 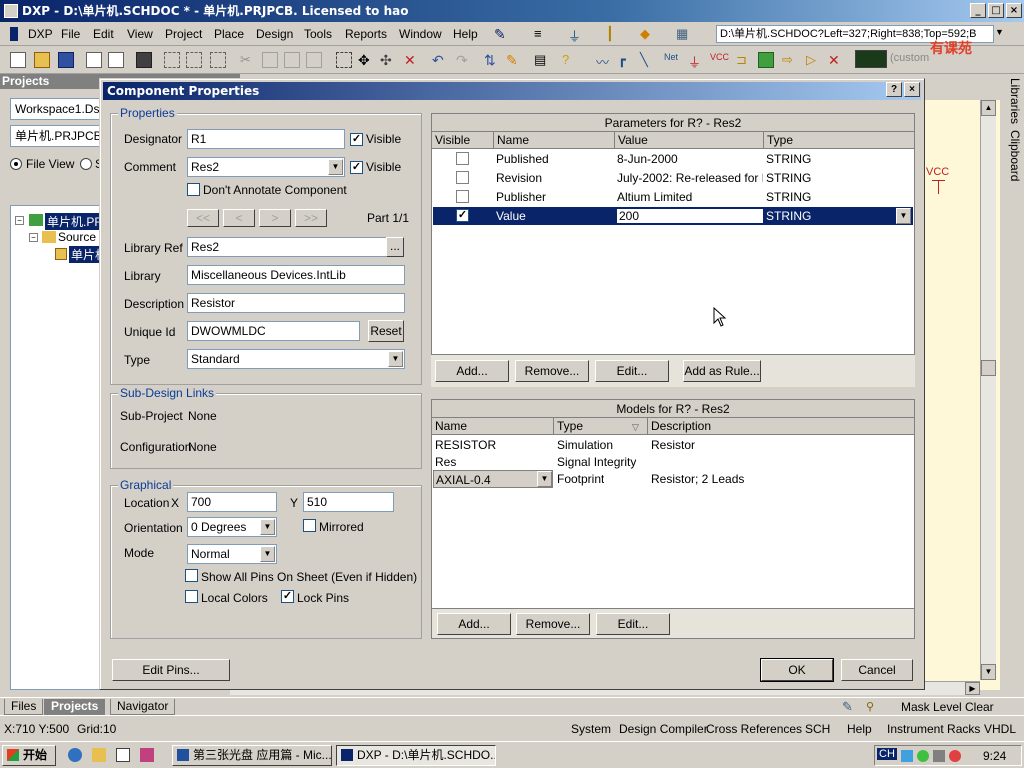 I want to click on save-icon, so click(x=66, y=60).